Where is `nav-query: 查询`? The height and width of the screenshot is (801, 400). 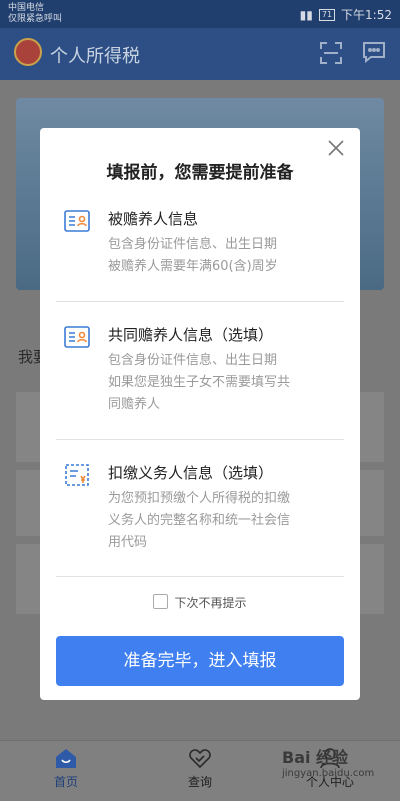
nav-query: 查询 is located at coordinates (200, 768).